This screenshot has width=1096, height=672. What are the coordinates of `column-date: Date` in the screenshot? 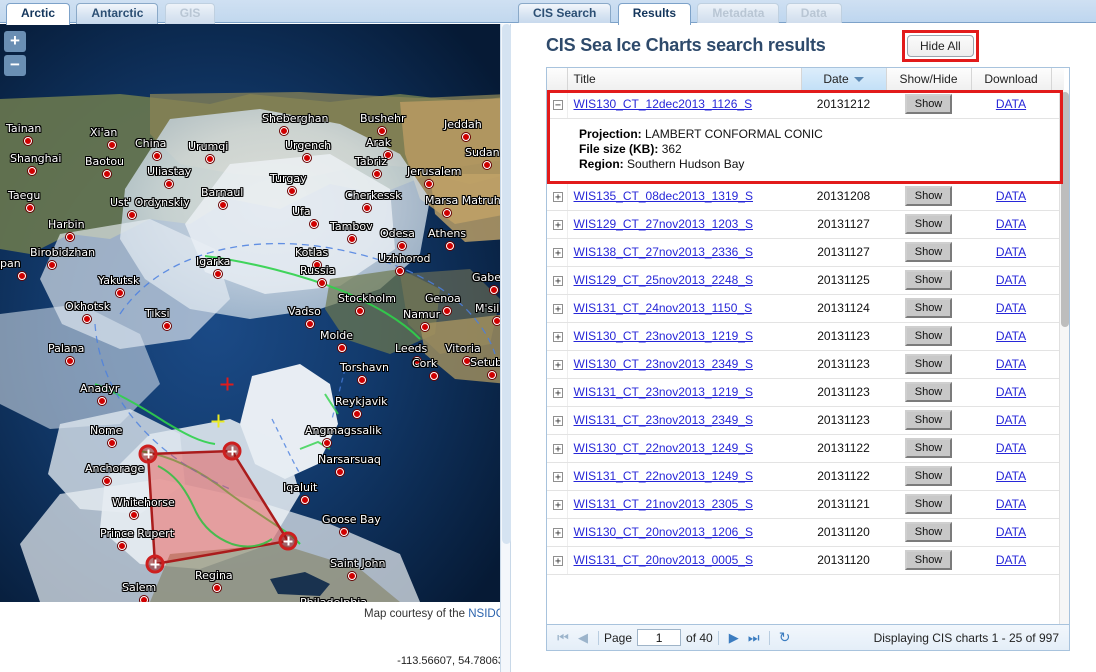 It's located at (844, 79).